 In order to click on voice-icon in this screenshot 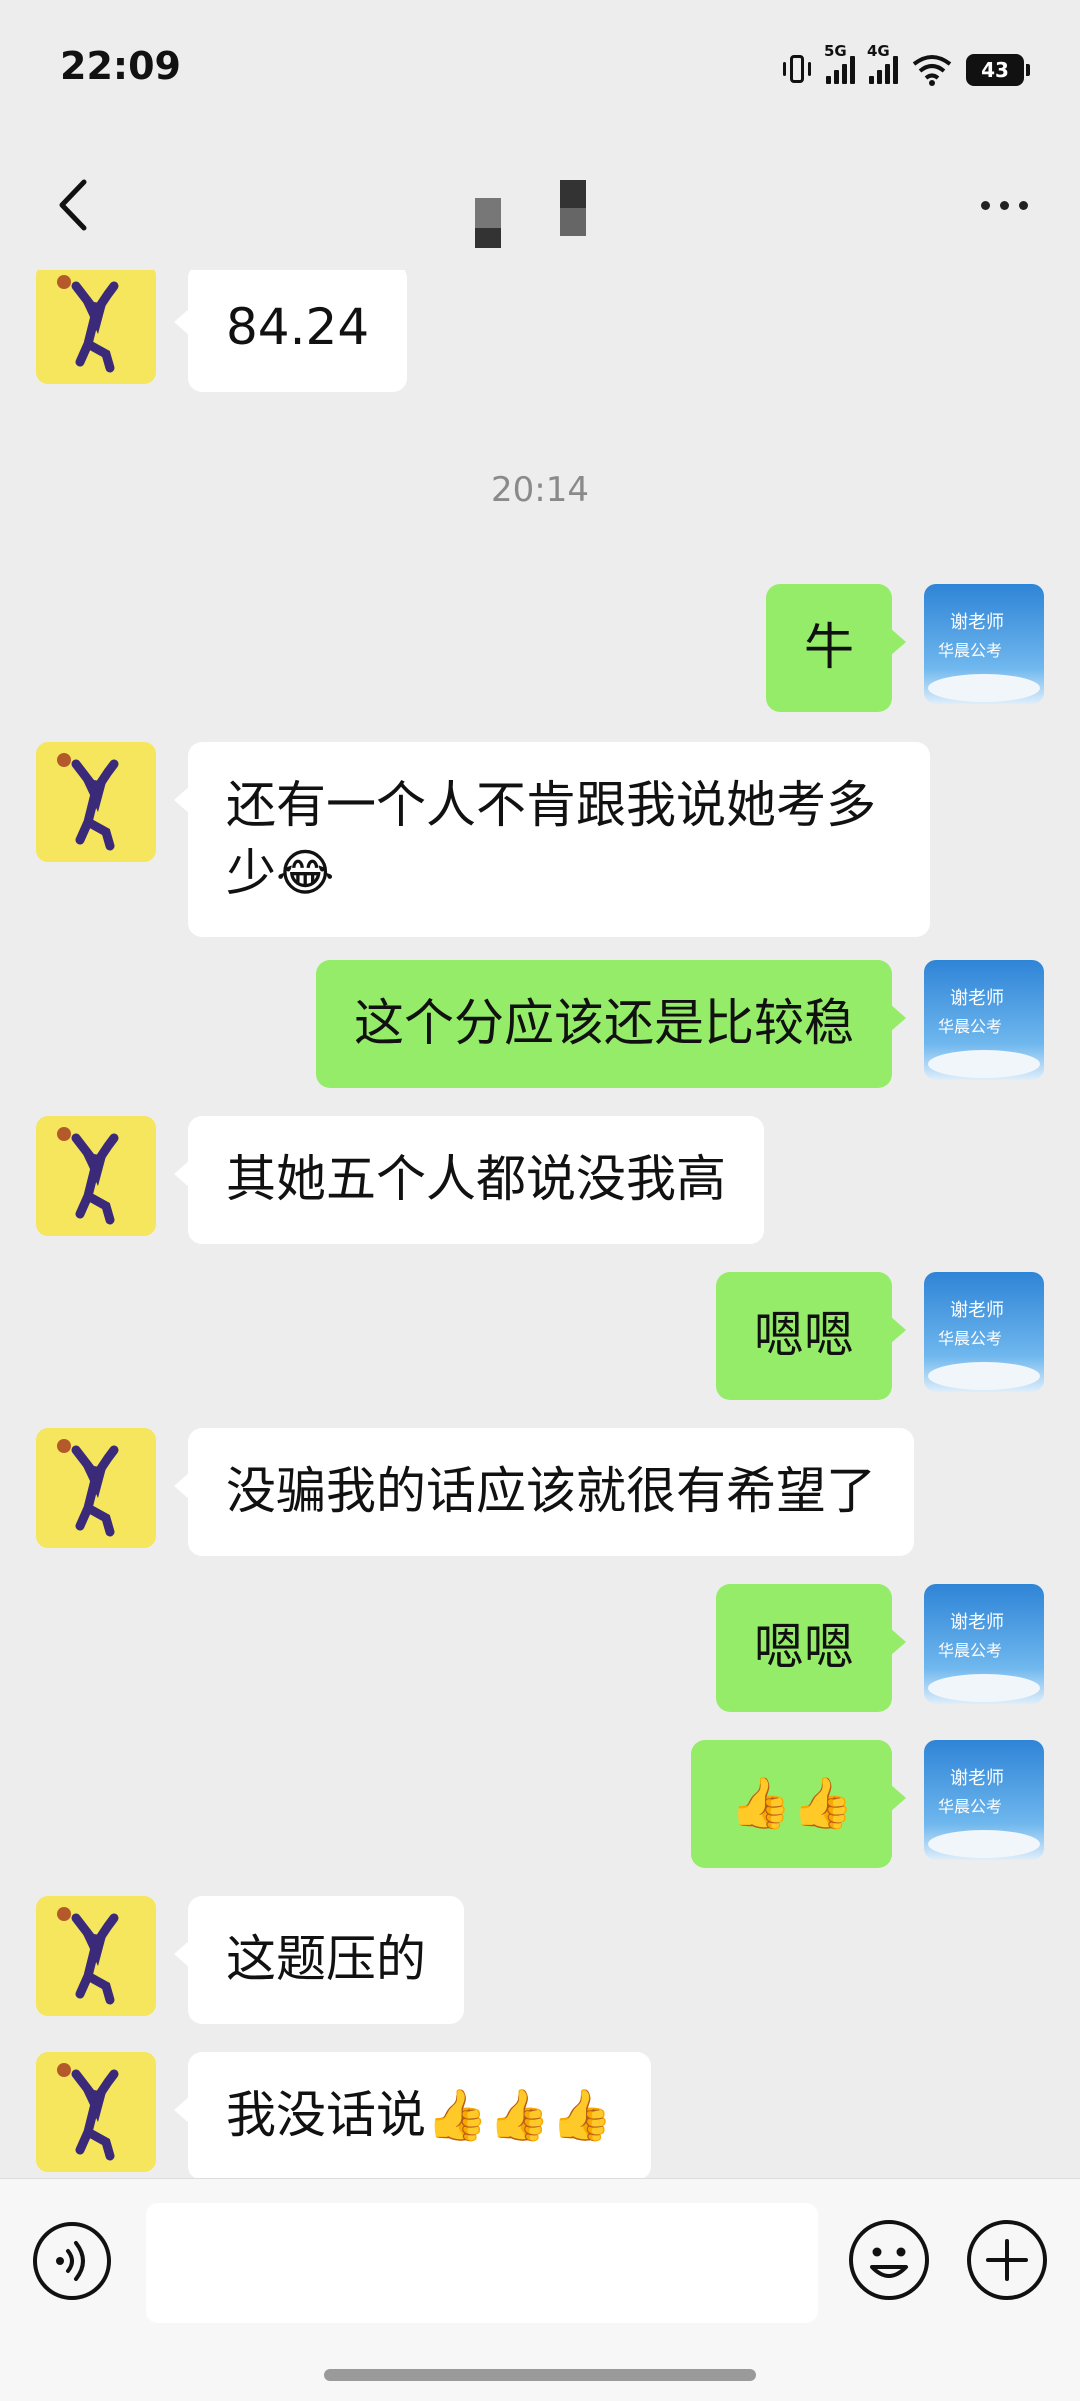, I will do `click(72, 2261)`.